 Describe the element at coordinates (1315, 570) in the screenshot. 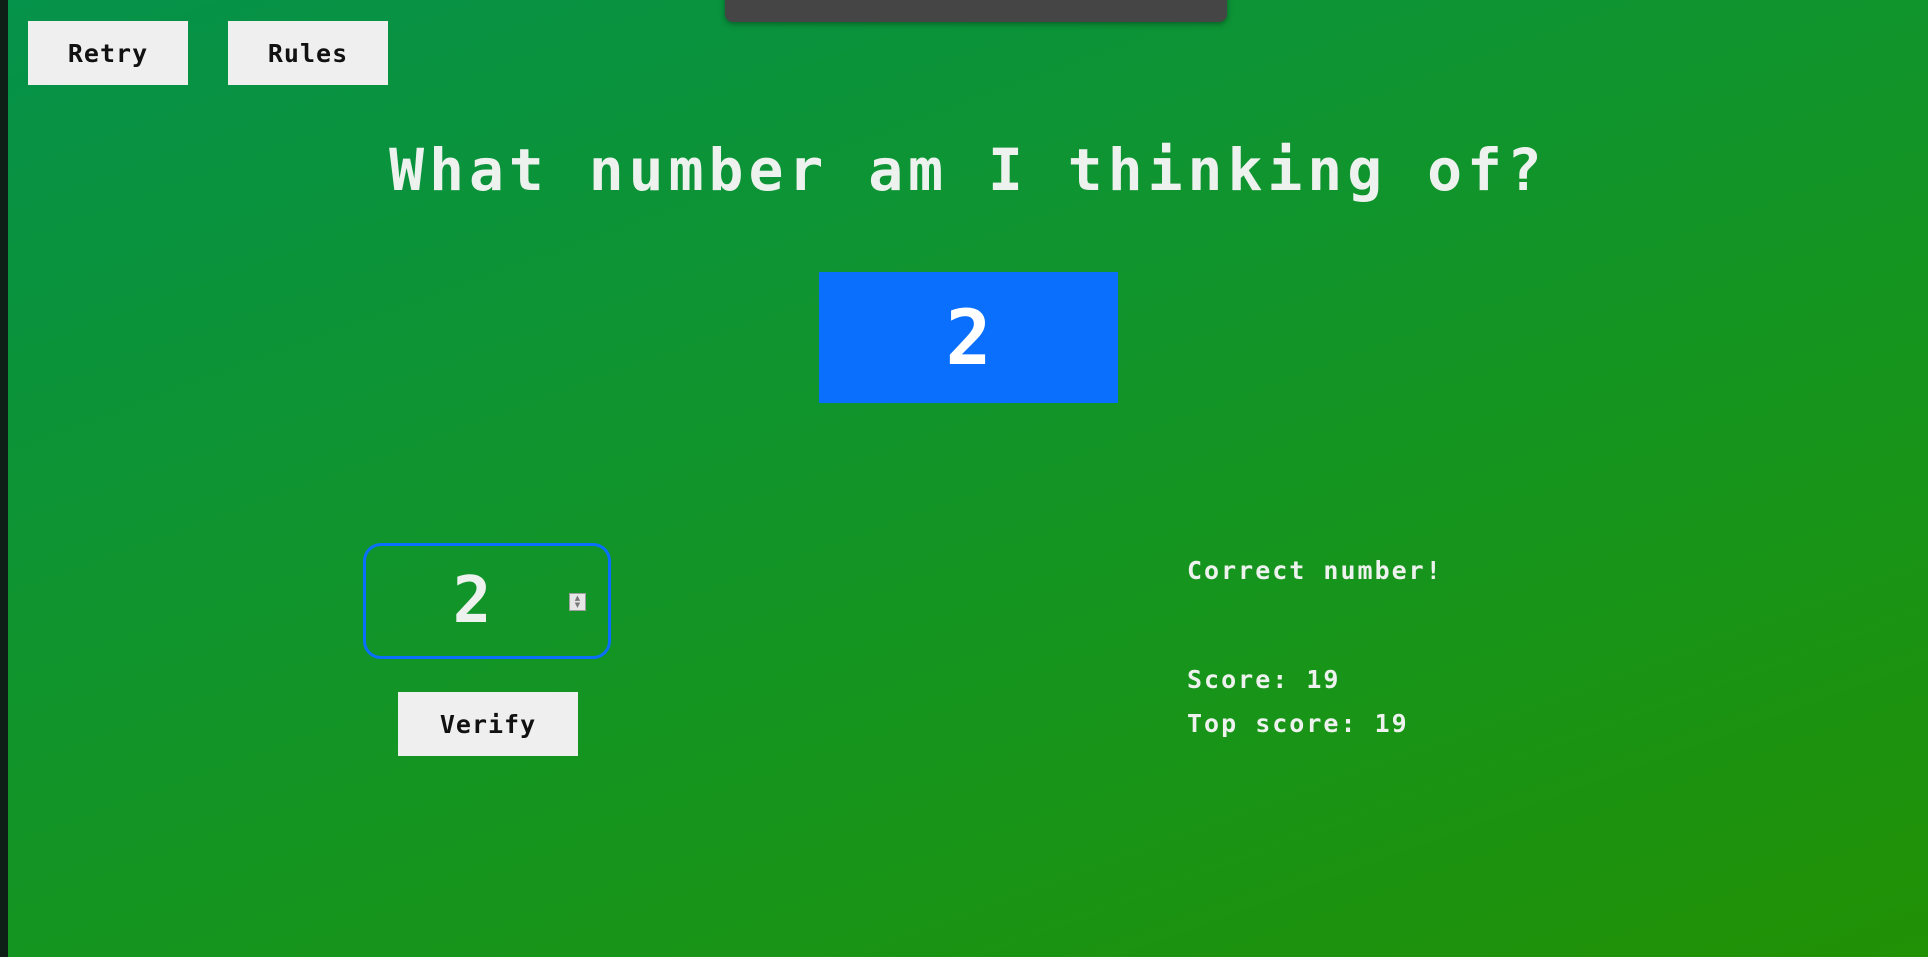

I see `result-message: Correct number!` at that location.